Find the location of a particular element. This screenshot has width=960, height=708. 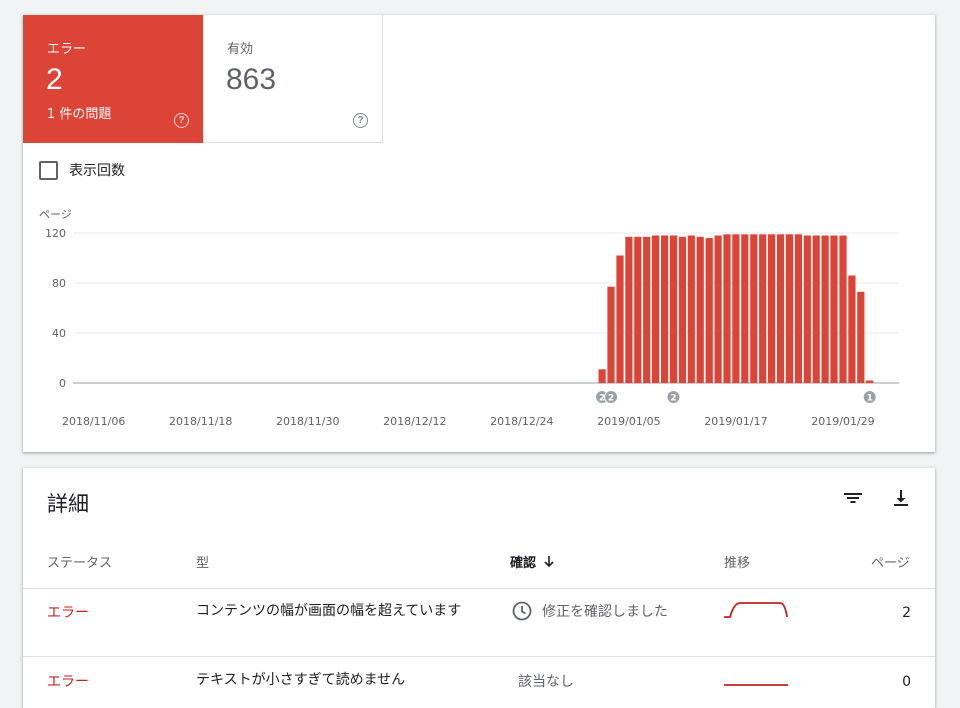

x-tick-label: 2018/12/24 is located at coordinates (521, 421).